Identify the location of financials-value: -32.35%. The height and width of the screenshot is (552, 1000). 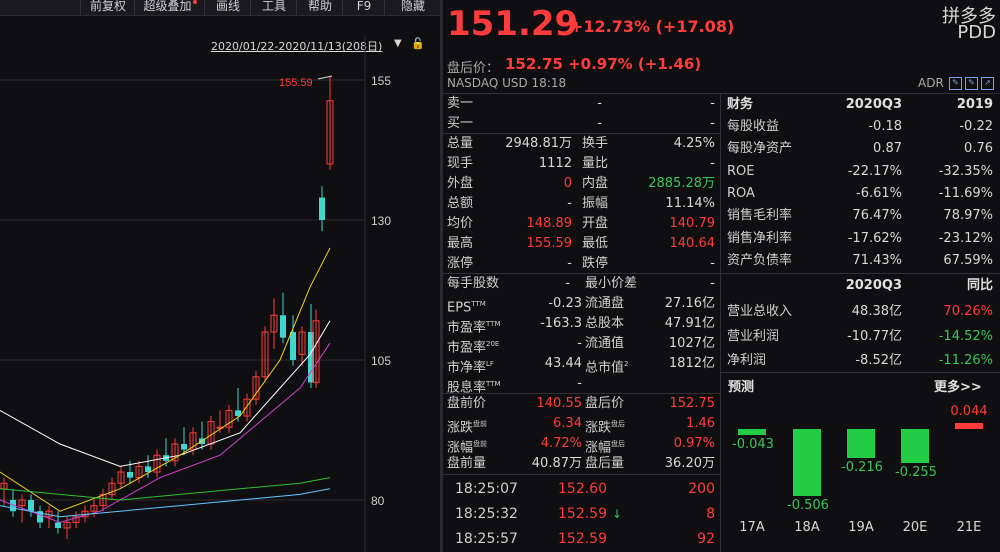
(965, 171).